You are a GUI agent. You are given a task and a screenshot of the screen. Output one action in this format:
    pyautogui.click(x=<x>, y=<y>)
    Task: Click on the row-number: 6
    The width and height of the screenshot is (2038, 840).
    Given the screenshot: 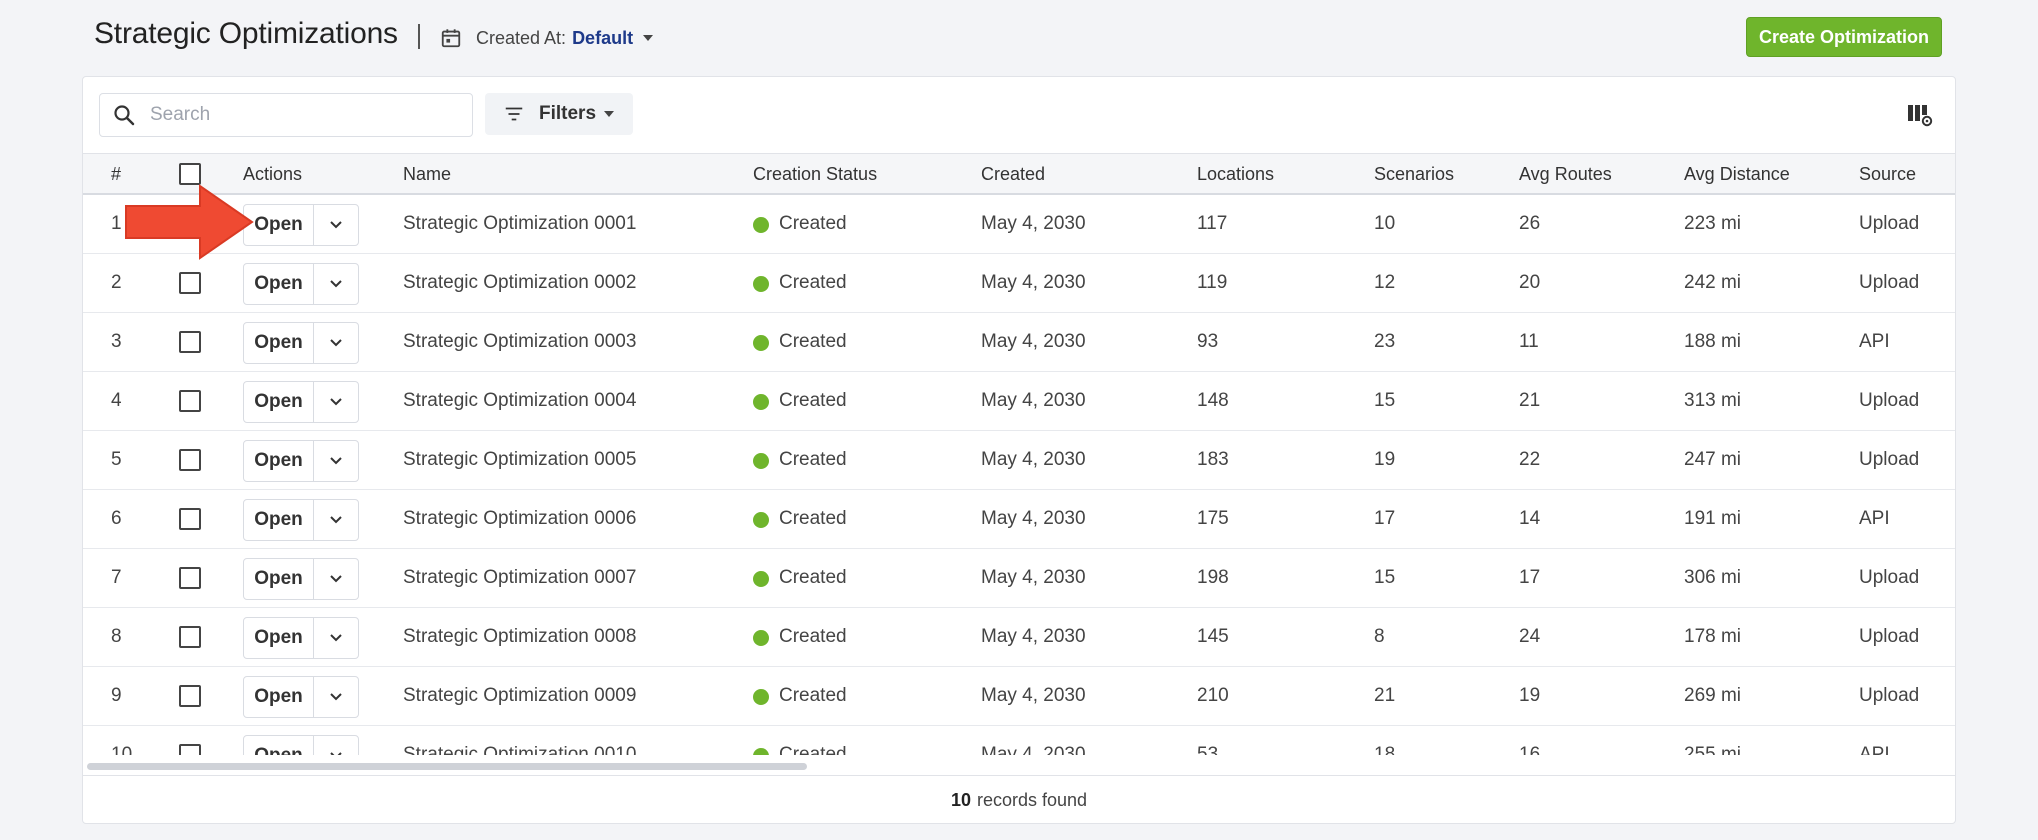 What is the action you would take?
    pyautogui.click(x=116, y=518)
    